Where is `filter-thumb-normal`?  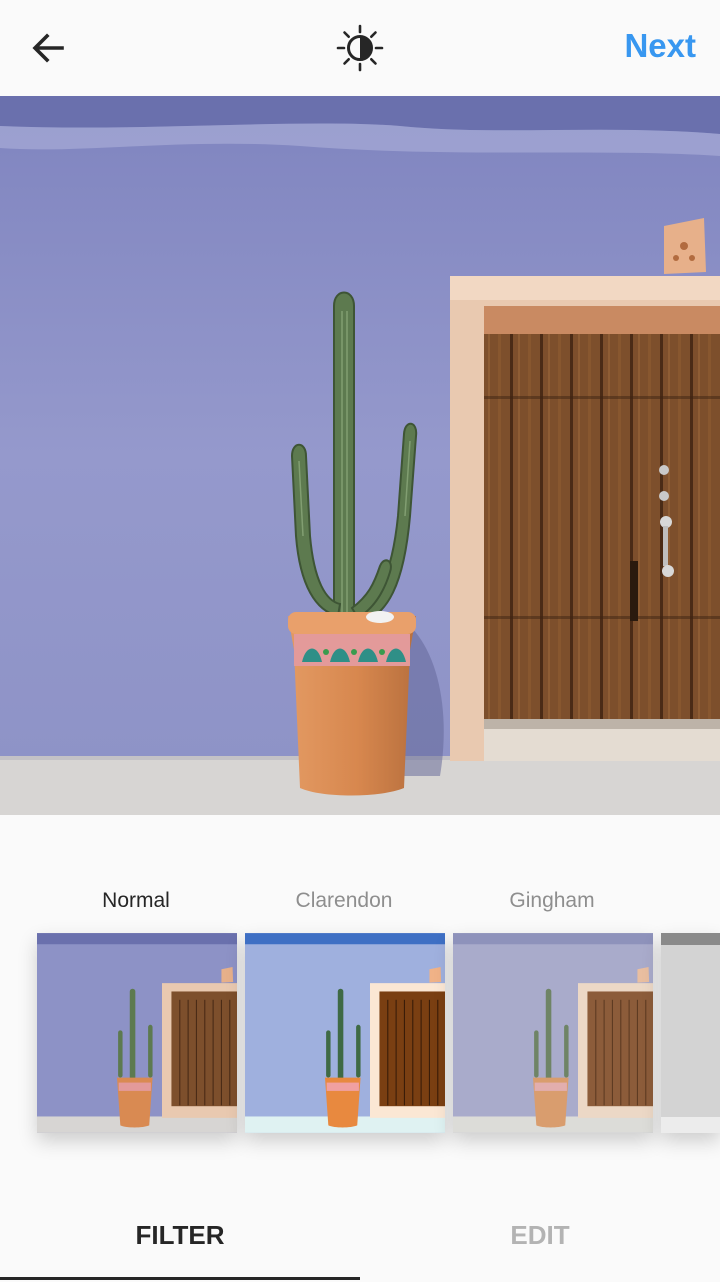
filter-thumb-normal is located at coordinates (137, 1033).